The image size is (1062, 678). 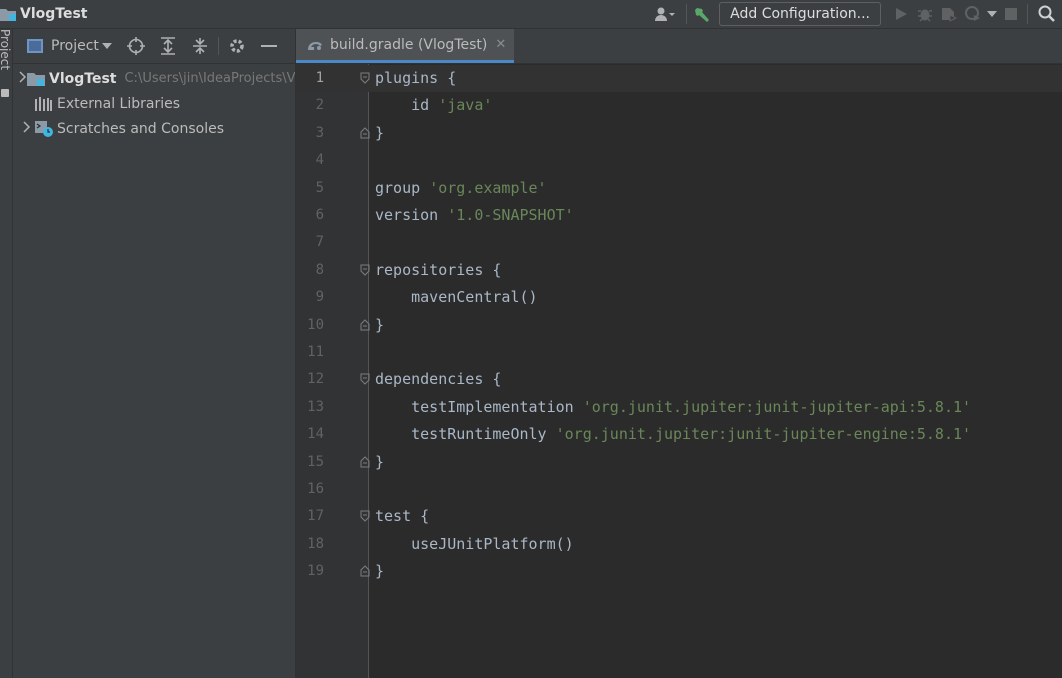 I want to click on code-line: 3}, so click(x=679, y=133).